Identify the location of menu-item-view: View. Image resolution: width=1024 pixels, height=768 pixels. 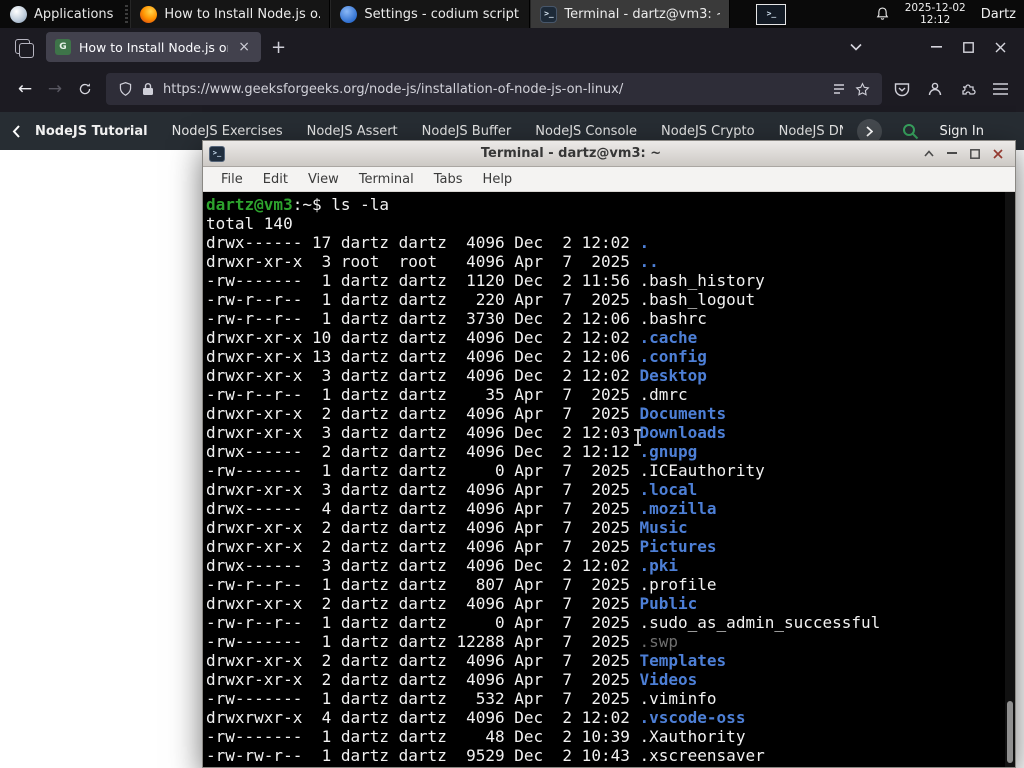
(323, 179).